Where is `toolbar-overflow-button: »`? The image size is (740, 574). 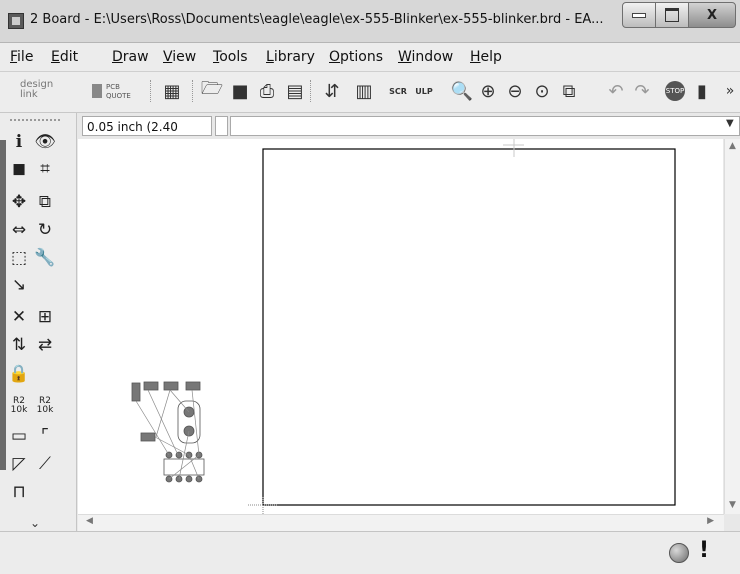 toolbar-overflow-button: » is located at coordinates (729, 91).